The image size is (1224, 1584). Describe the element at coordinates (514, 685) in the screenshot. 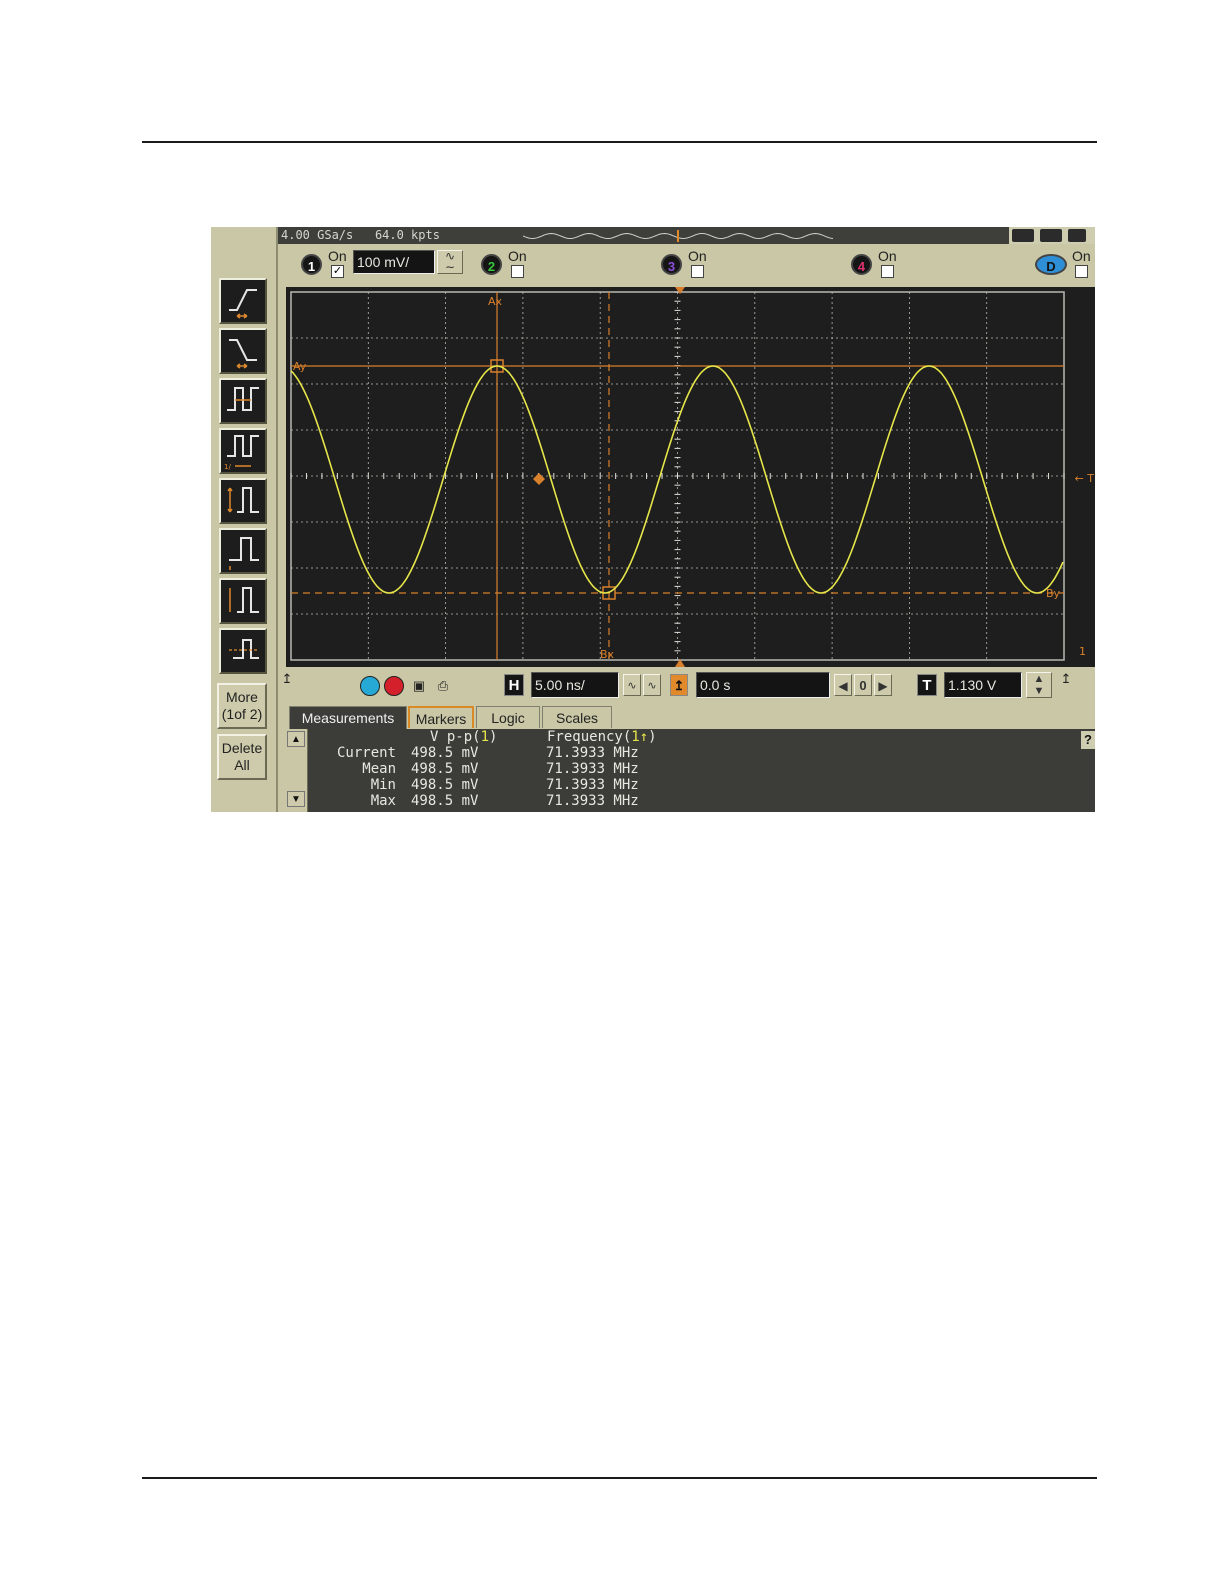

I see `horizontal-button: H` at that location.